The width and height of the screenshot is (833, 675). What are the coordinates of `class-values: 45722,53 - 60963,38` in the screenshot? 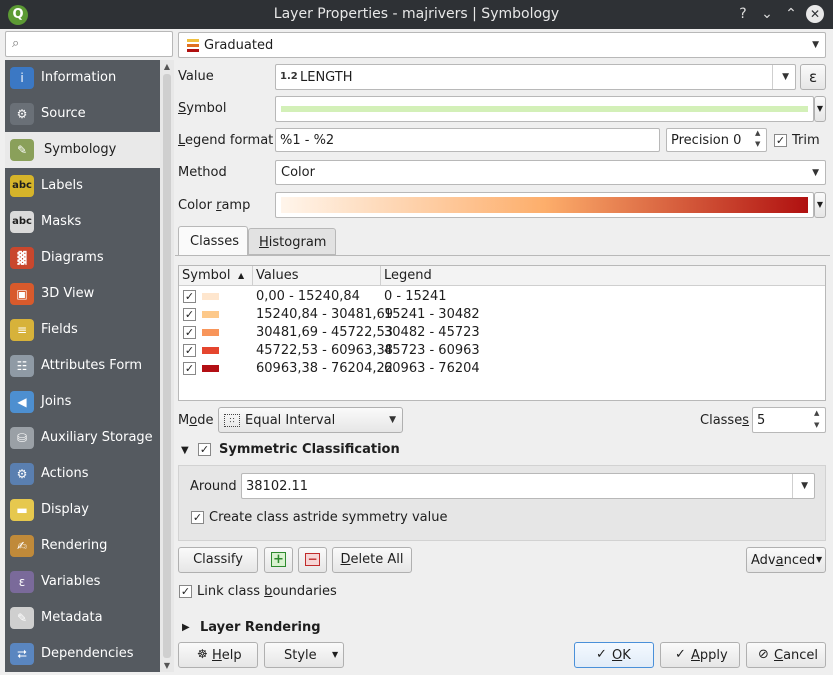 It's located at (324, 350).